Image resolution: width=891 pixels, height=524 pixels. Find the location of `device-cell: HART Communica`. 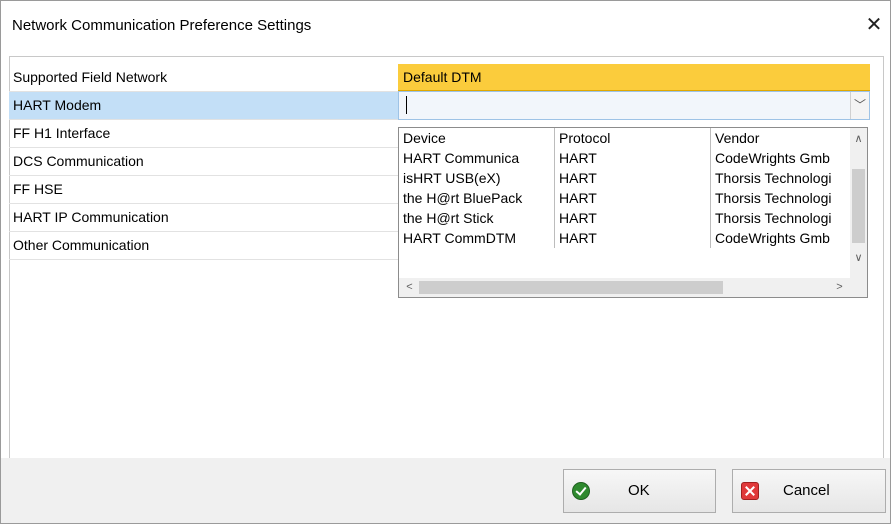

device-cell: HART Communica is located at coordinates (477, 158).